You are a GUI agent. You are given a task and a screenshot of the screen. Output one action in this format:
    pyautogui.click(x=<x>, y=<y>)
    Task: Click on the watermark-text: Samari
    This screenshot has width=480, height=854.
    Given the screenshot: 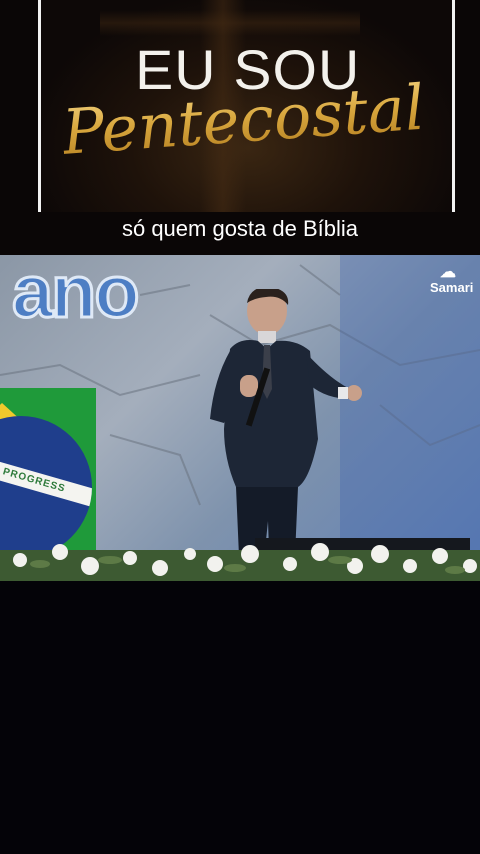 What is the action you would take?
    pyautogui.click(x=452, y=287)
    